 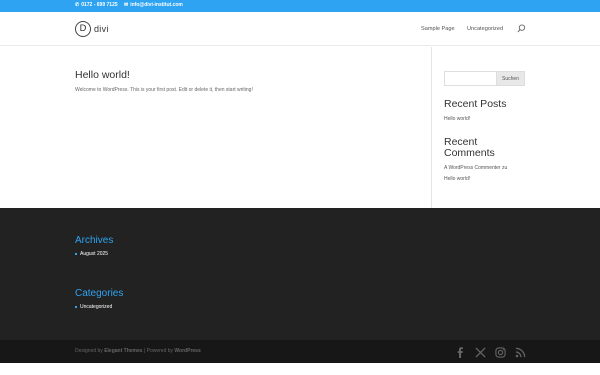 I want to click on email-address: info@divi-institut.com, so click(x=156, y=5).